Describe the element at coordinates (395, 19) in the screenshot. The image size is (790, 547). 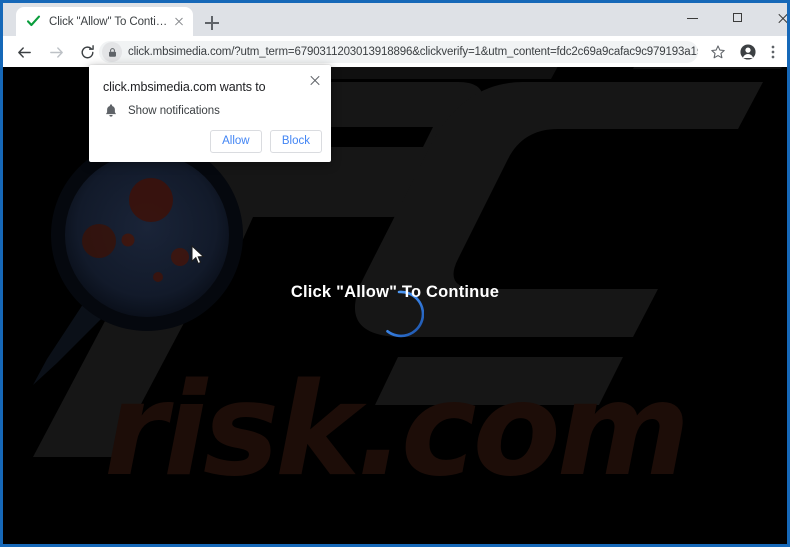
I see `tab-strip: Click "Allow" To Continue` at that location.